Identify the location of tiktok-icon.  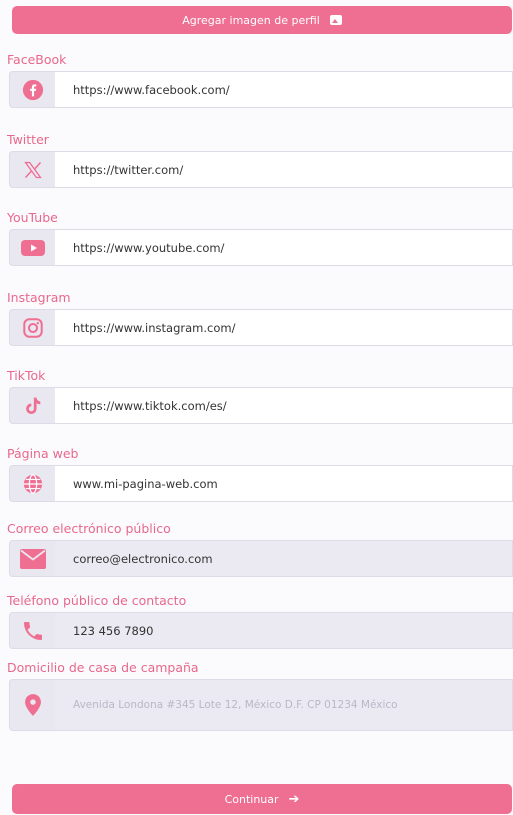
(32, 405).